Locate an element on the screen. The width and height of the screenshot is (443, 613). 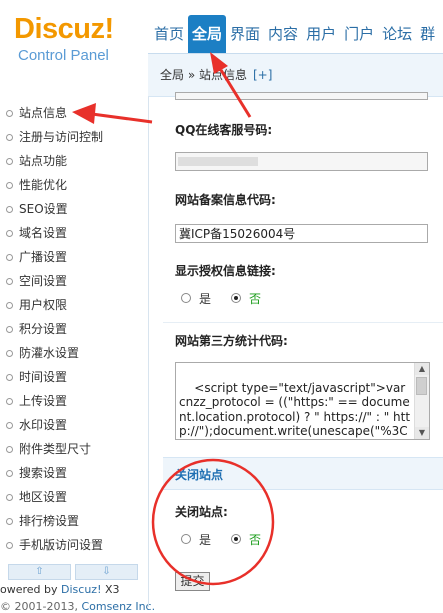
close-site-yes-radio is located at coordinates (186, 539).